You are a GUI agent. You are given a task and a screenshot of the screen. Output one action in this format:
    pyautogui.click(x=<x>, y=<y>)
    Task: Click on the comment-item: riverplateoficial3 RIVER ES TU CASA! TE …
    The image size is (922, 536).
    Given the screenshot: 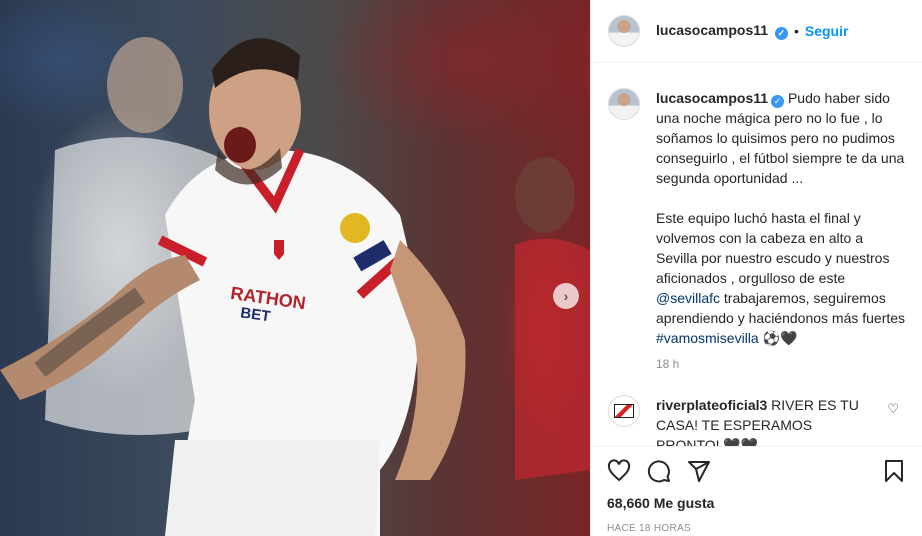 What is the action you would take?
    pyautogui.click(x=756, y=408)
    